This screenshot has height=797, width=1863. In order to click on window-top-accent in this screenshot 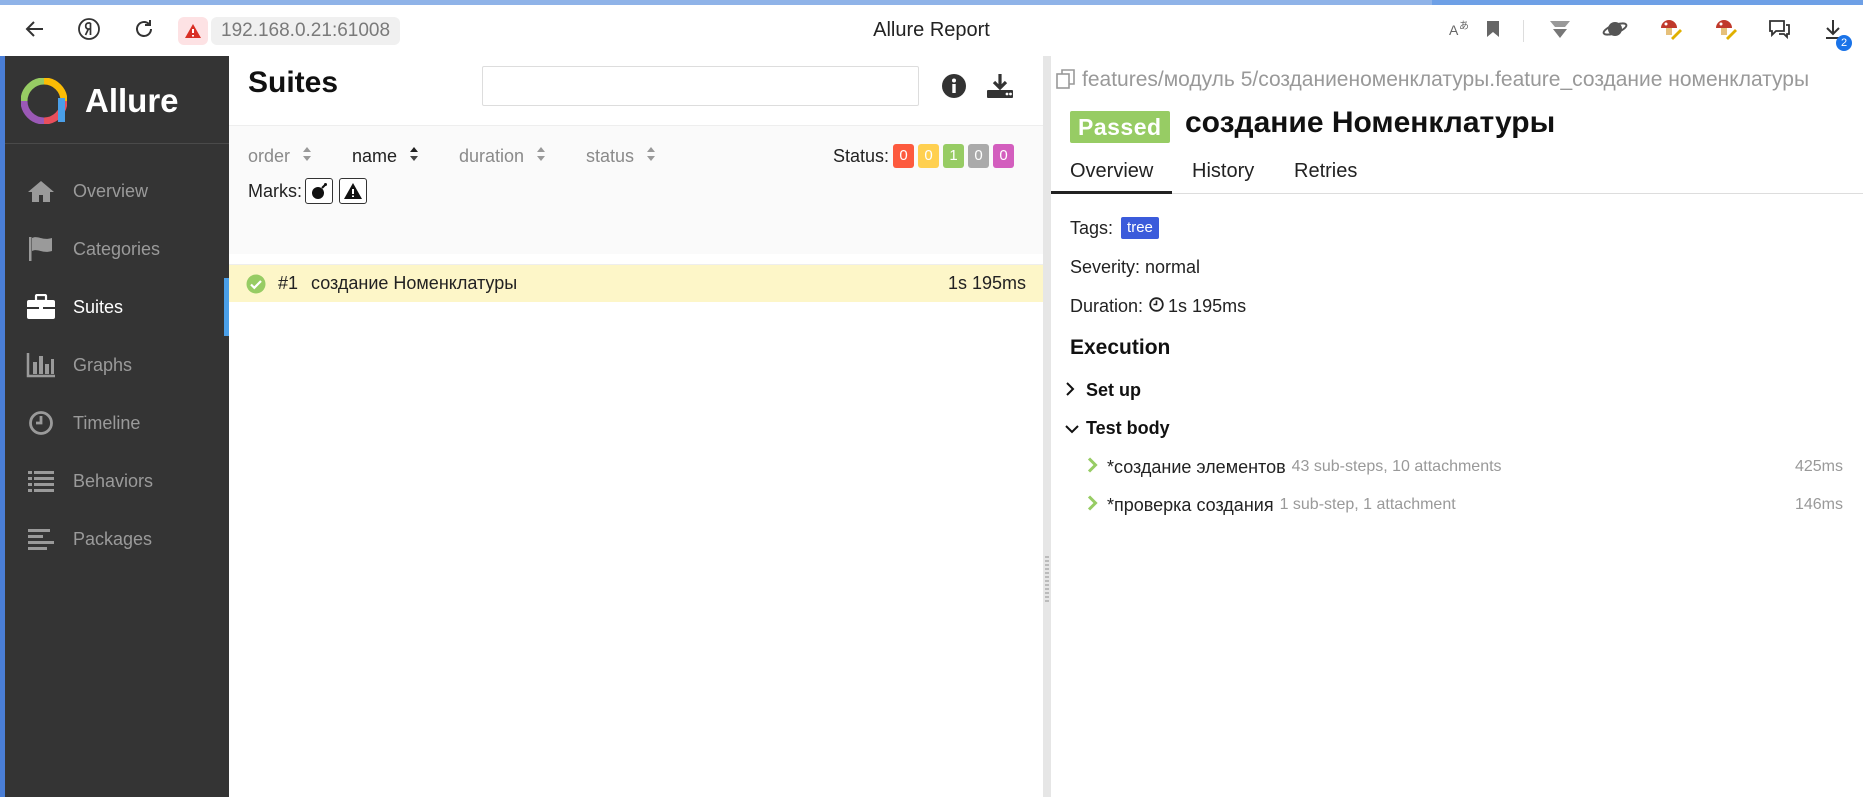, I will do `click(931, 2)`.